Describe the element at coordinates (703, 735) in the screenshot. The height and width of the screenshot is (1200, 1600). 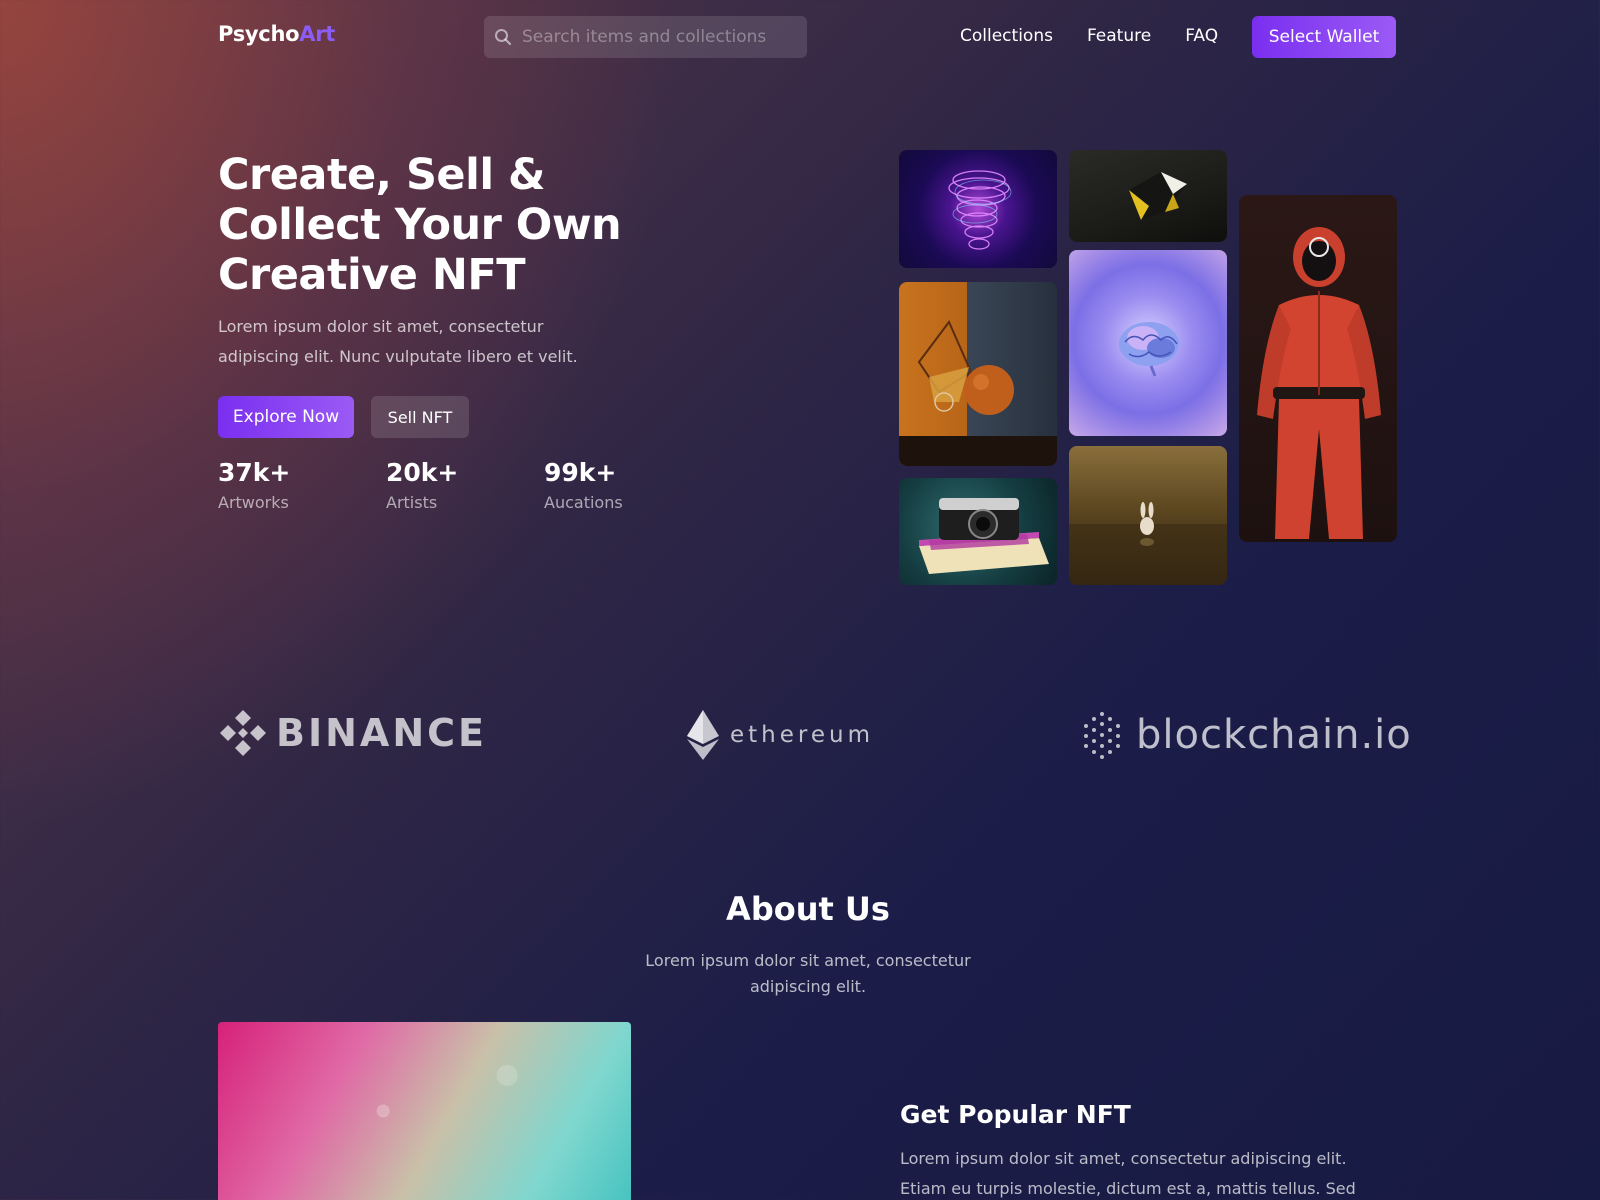
I see `ethereum-logo-icon` at that location.